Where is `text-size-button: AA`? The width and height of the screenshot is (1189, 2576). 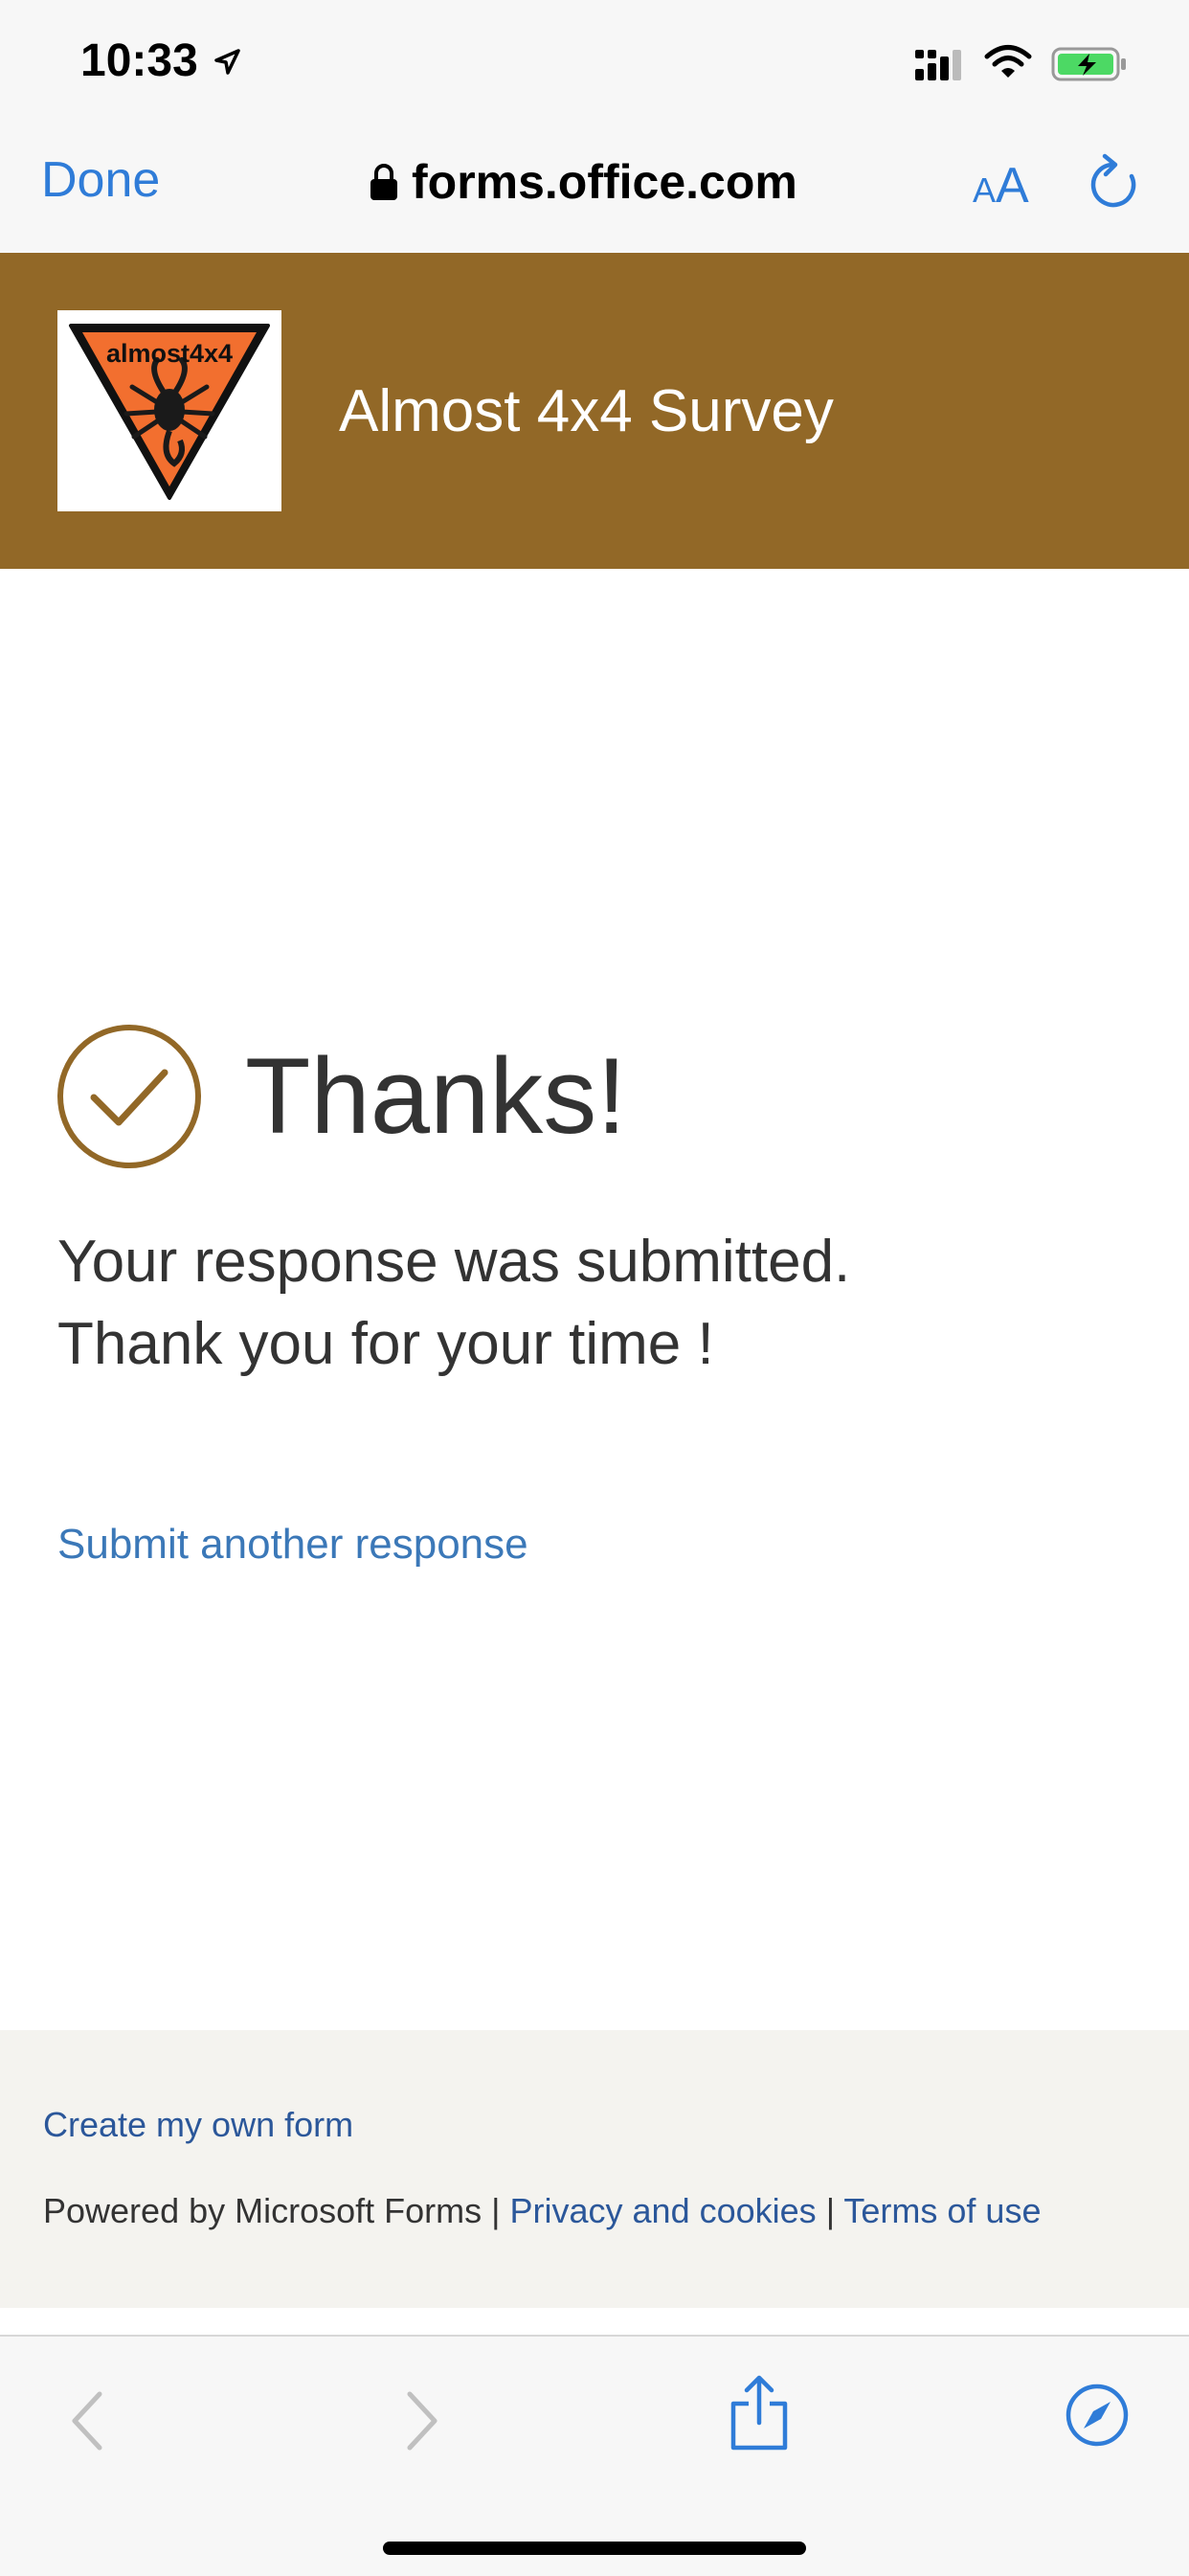
text-size-button: AA is located at coordinates (1001, 186).